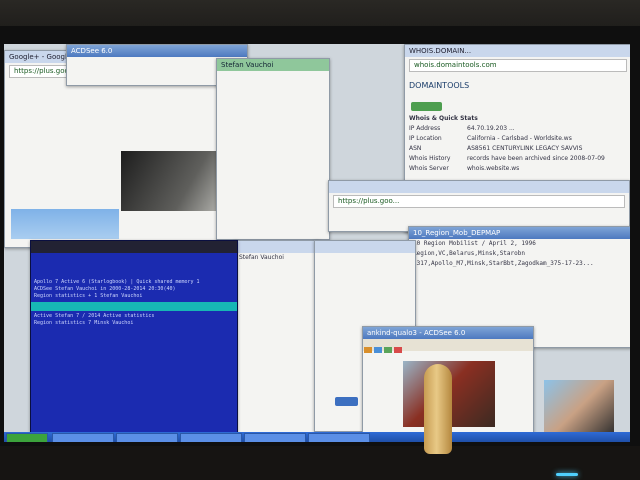 This screenshot has height=480, width=640. What do you see at coordinates (567, 474) in the screenshot?
I see `power-led` at bounding box center [567, 474].